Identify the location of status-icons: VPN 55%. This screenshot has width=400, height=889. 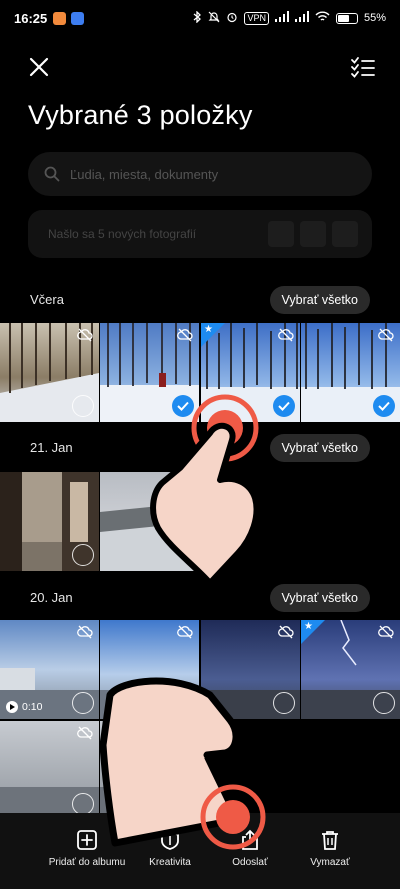
(289, 17).